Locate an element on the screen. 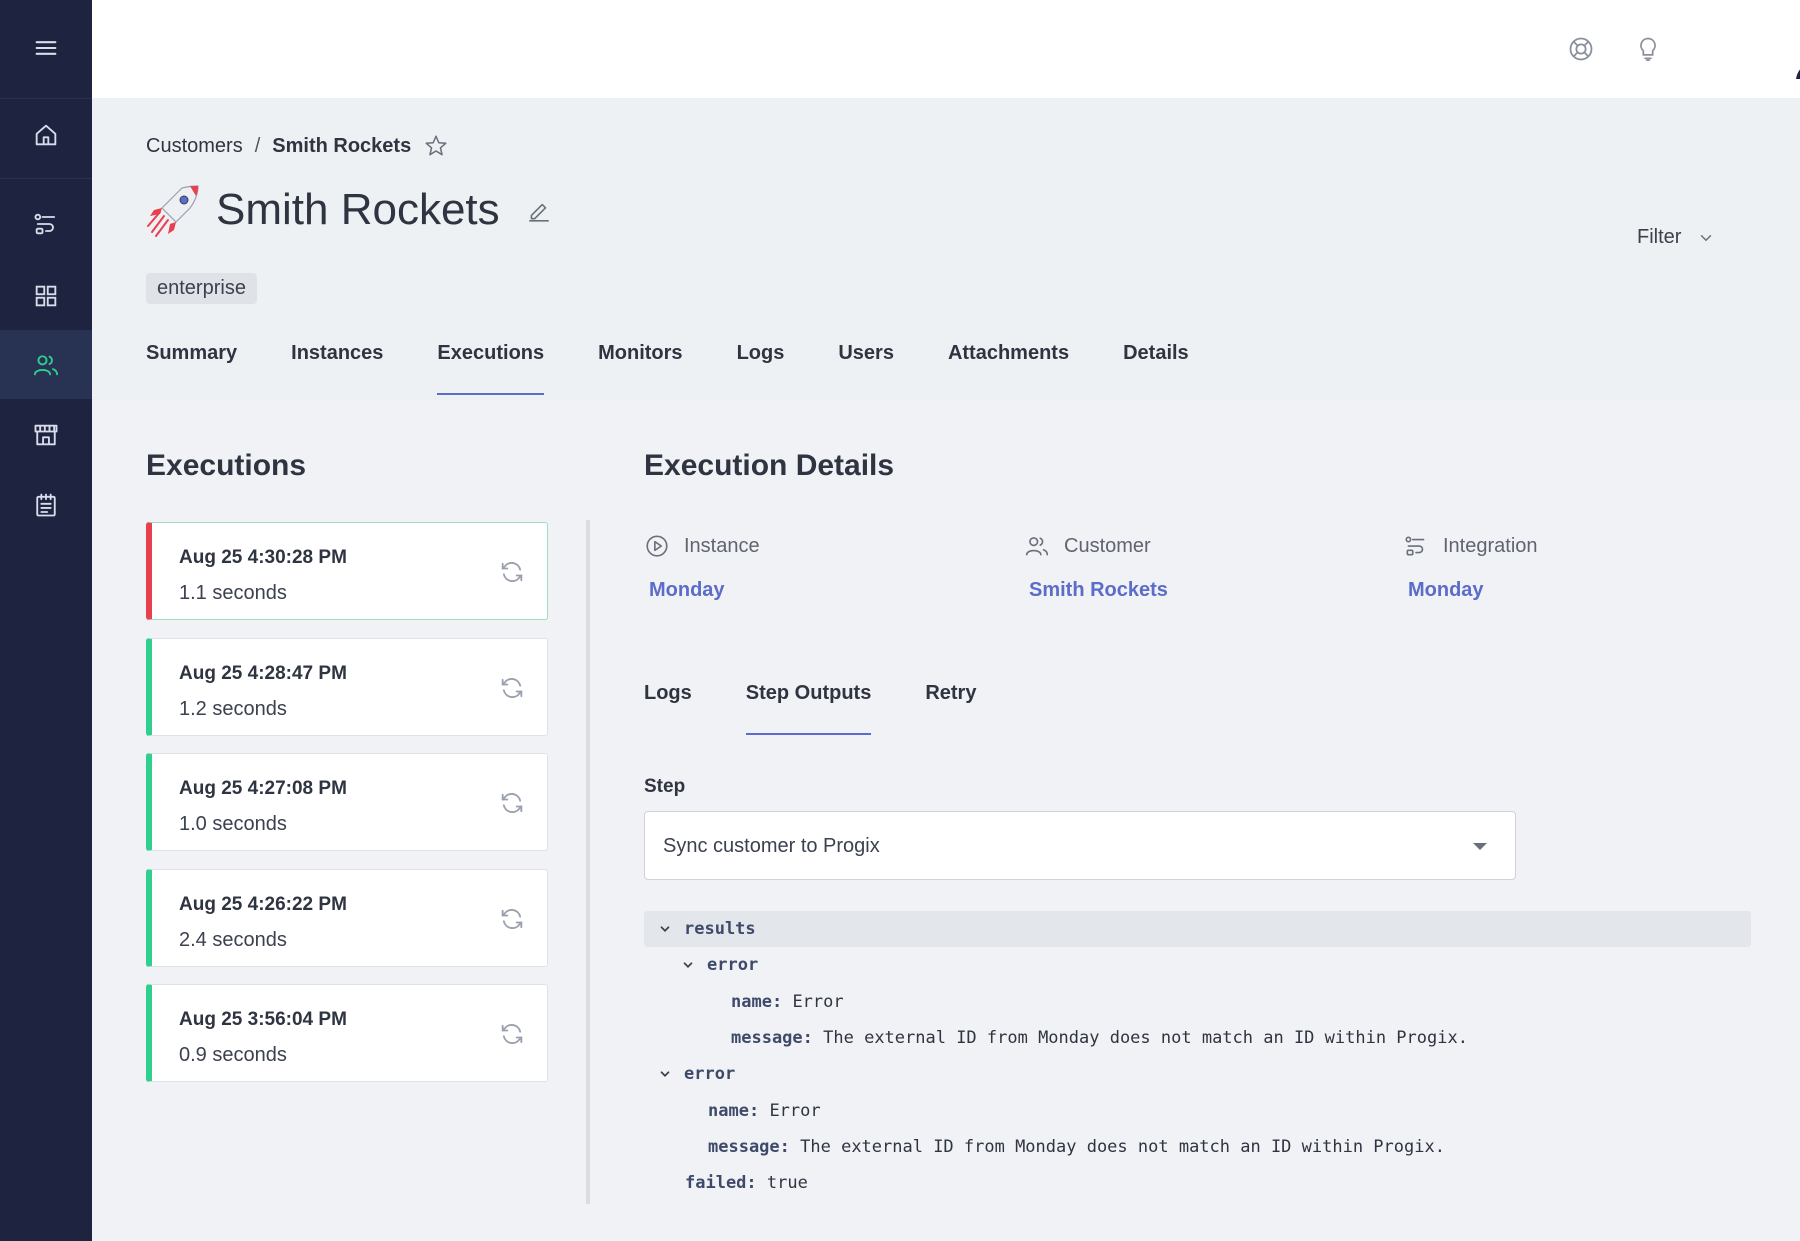 This screenshot has width=1800, height=1241. tree-node-inner-error: error is located at coordinates (719, 965).